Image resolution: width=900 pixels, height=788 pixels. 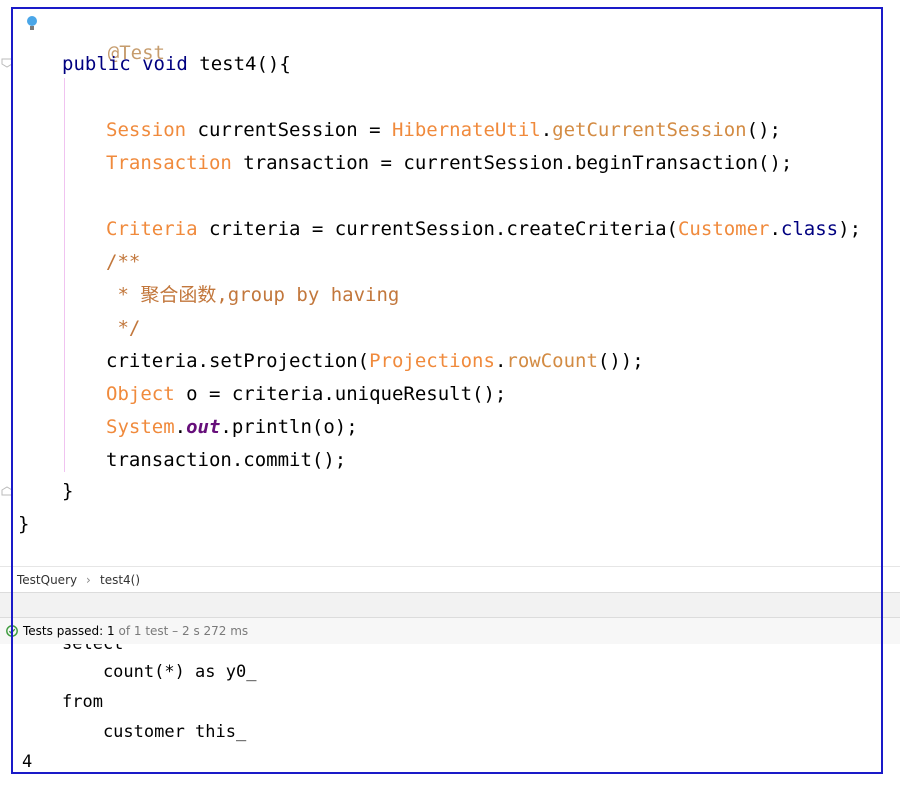 I want to click on console-line: select, so click(x=93, y=649).